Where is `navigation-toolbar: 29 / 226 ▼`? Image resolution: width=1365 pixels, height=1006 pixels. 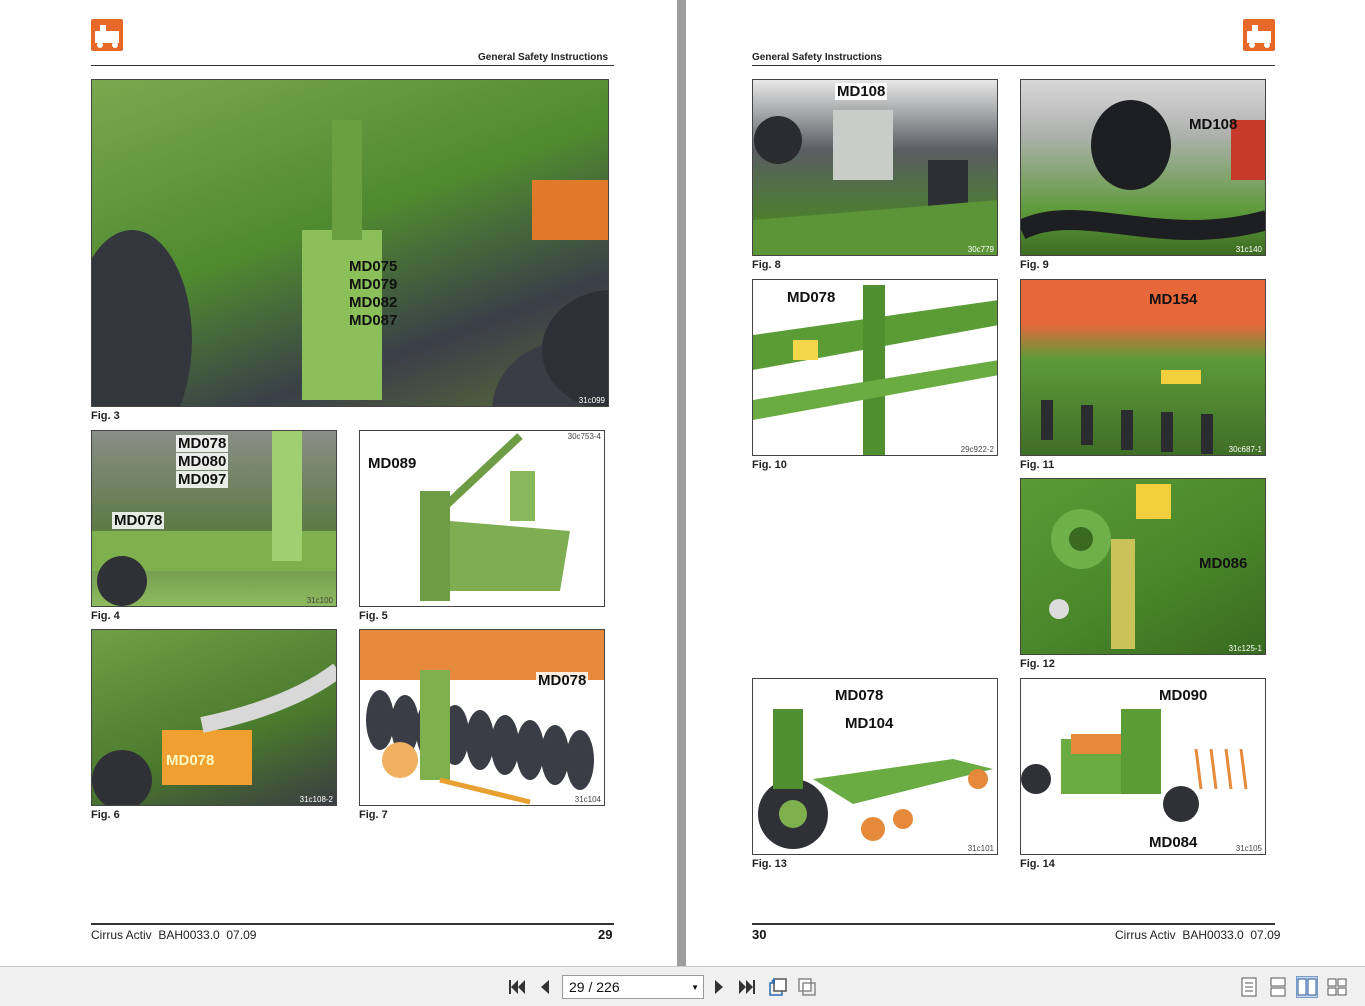
navigation-toolbar: 29 / 226 ▼ is located at coordinates (682, 986).